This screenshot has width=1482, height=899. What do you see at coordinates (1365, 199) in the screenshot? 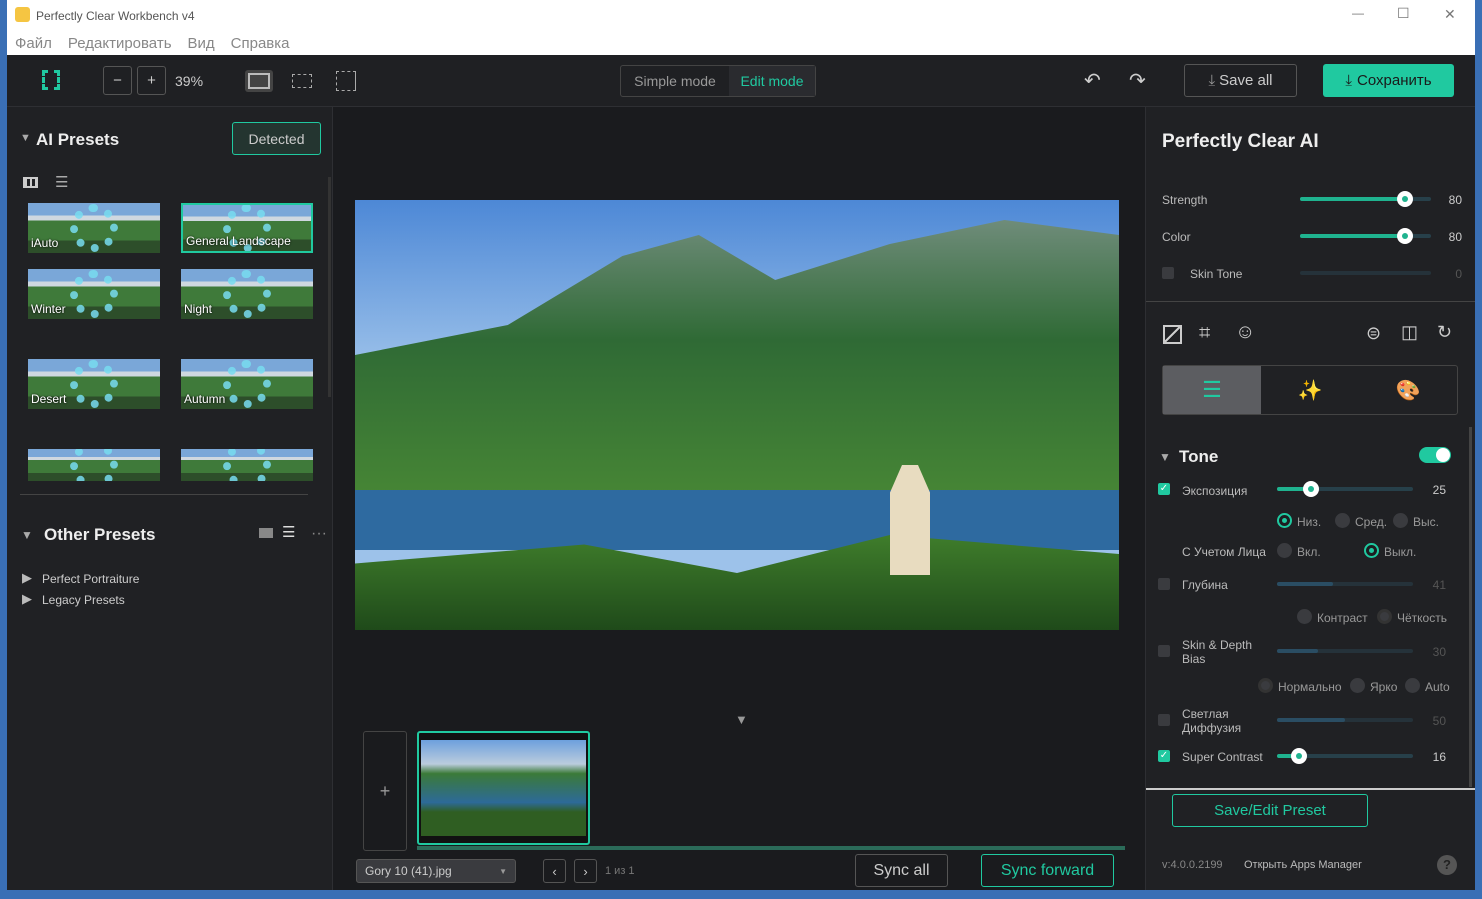
I see `strength-slider` at bounding box center [1365, 199].